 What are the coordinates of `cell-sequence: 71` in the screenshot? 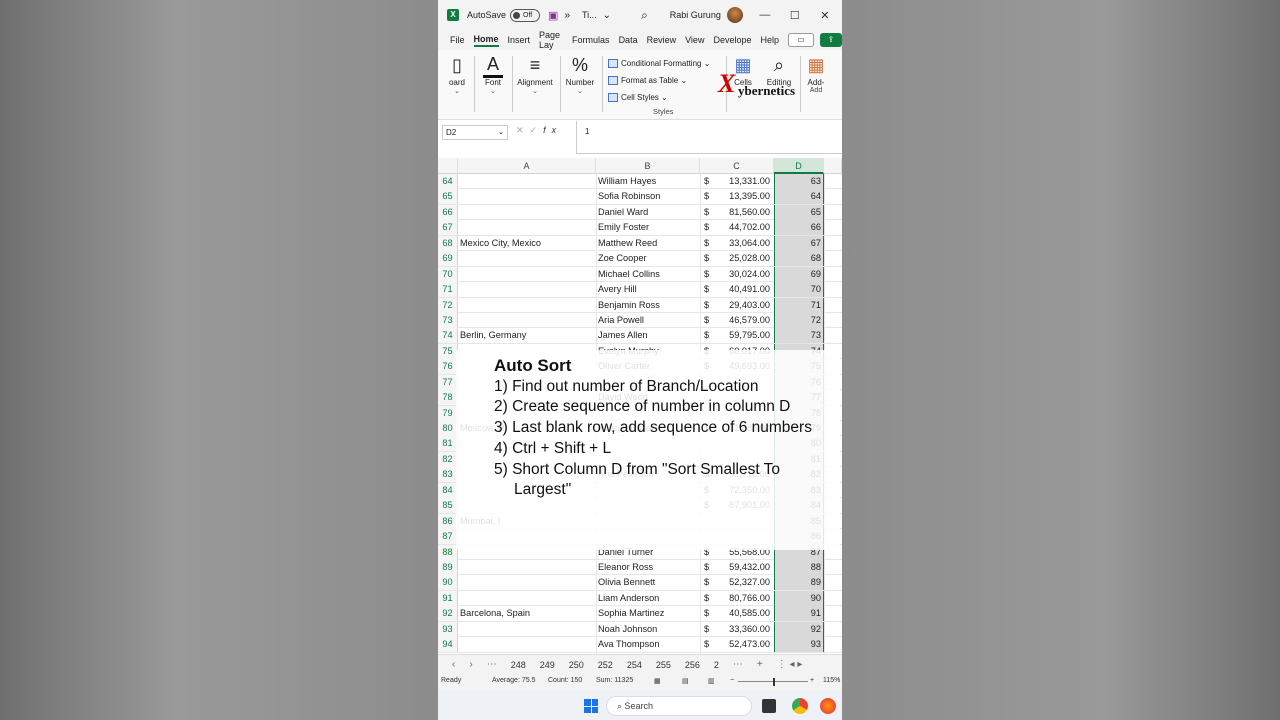 It's located at (799, 305).